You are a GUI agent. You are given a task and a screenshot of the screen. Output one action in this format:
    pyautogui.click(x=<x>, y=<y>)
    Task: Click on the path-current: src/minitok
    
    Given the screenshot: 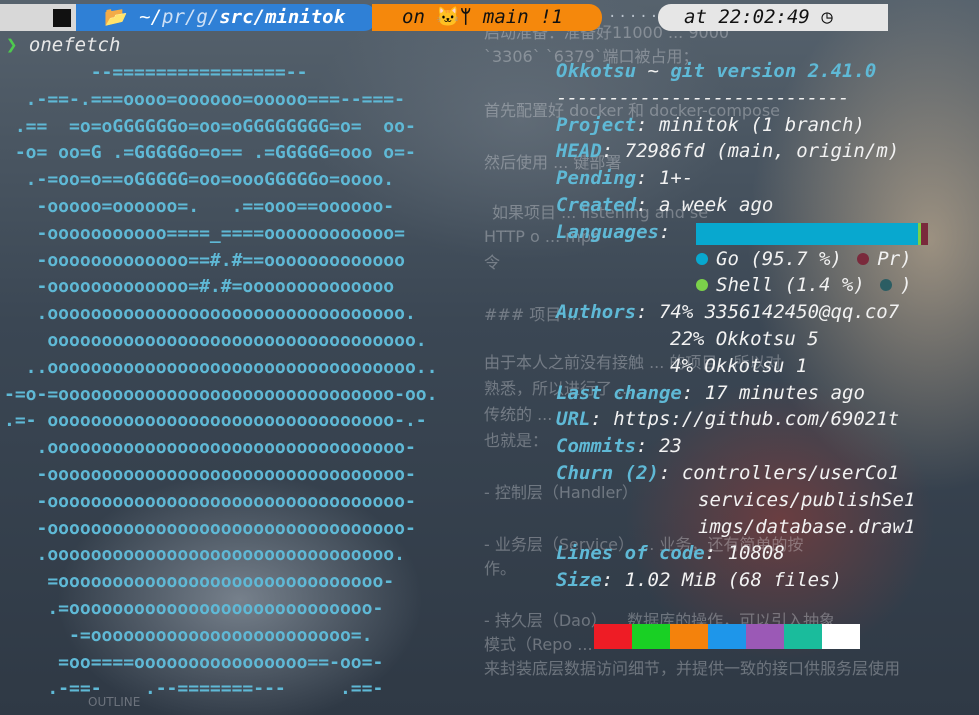 What is the action you would take?
    pyautogui.click(x=282, y=17)
    